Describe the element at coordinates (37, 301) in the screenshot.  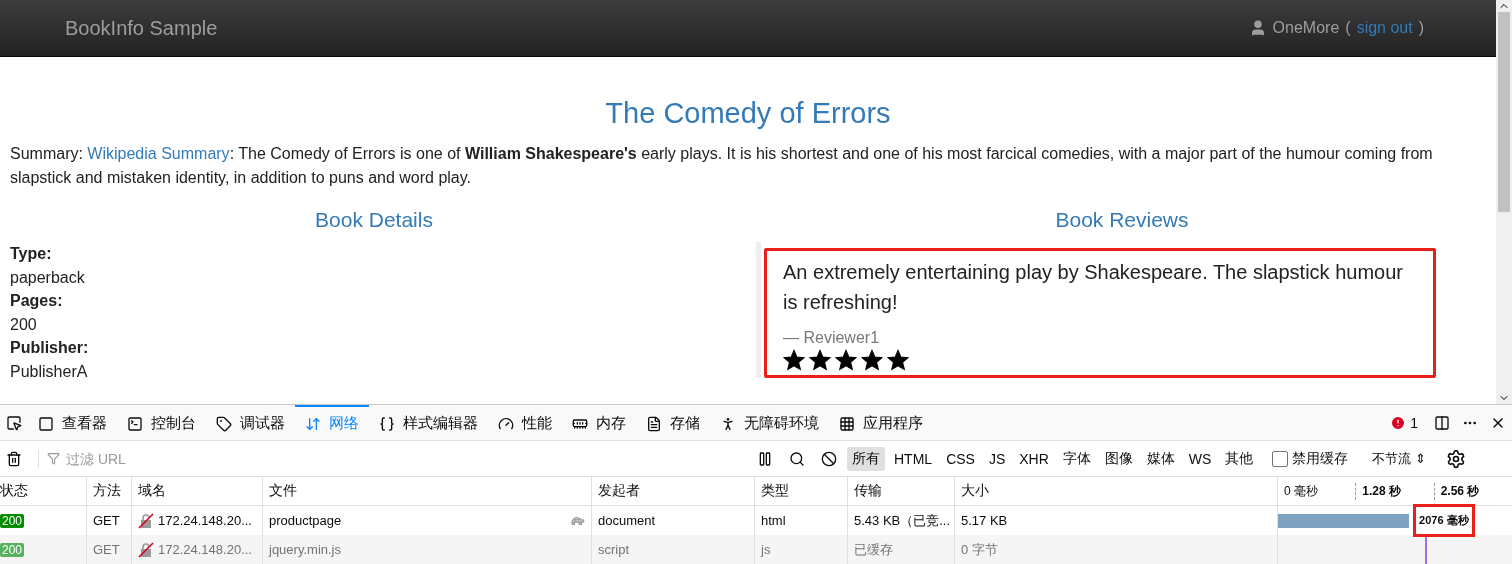
I see `field-label: Pages:` at that location.